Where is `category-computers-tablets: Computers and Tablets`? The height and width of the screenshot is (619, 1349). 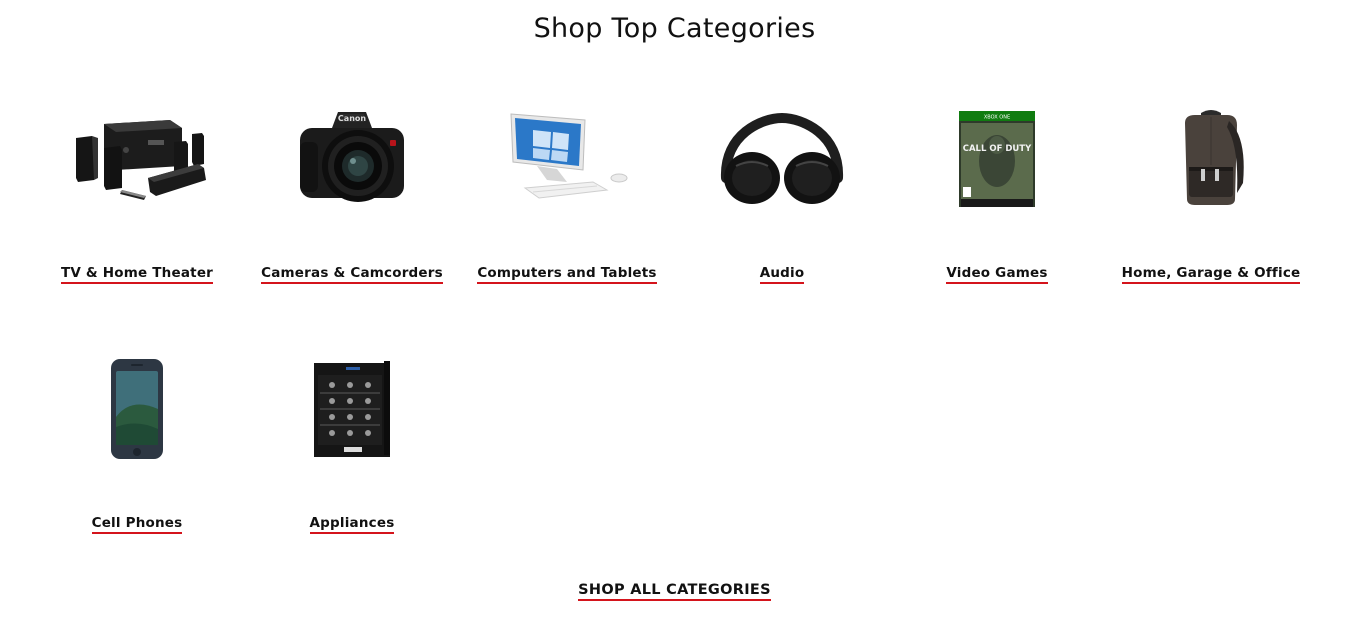 category-computers-tablets: Computers and Tablets is located at coordinates (567, 204).